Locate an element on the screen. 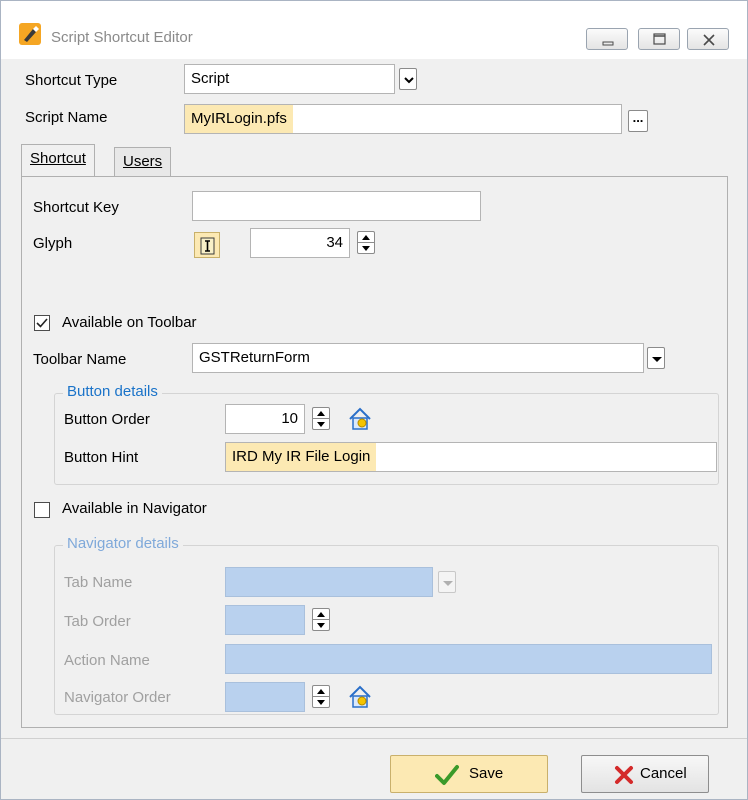 This screenshot has height=800, width=748. cancel-button: Cancel is located at coordinates (645, 774).